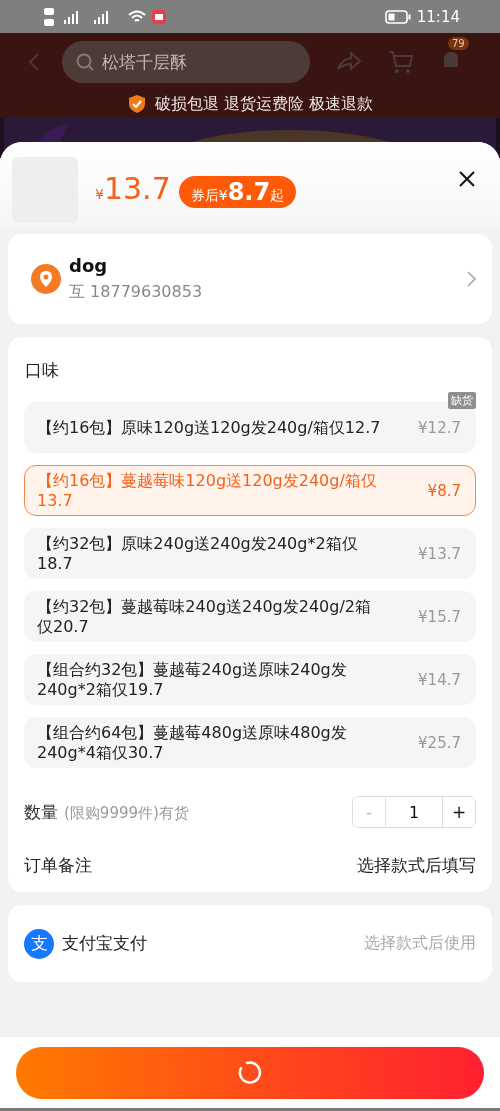  I want to click on price-text: ¥13.7, so click(133, 189).